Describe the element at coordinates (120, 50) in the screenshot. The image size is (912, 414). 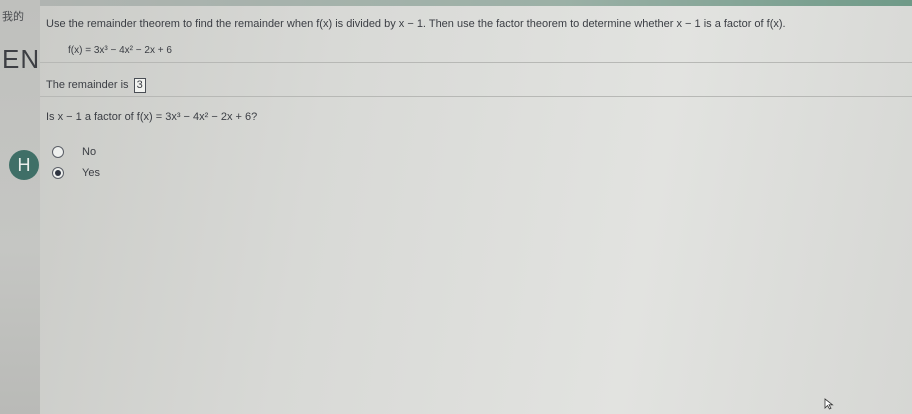
I see `function-expression: f(x) = 3x³ − 4x² − 2x + 6` at that location.